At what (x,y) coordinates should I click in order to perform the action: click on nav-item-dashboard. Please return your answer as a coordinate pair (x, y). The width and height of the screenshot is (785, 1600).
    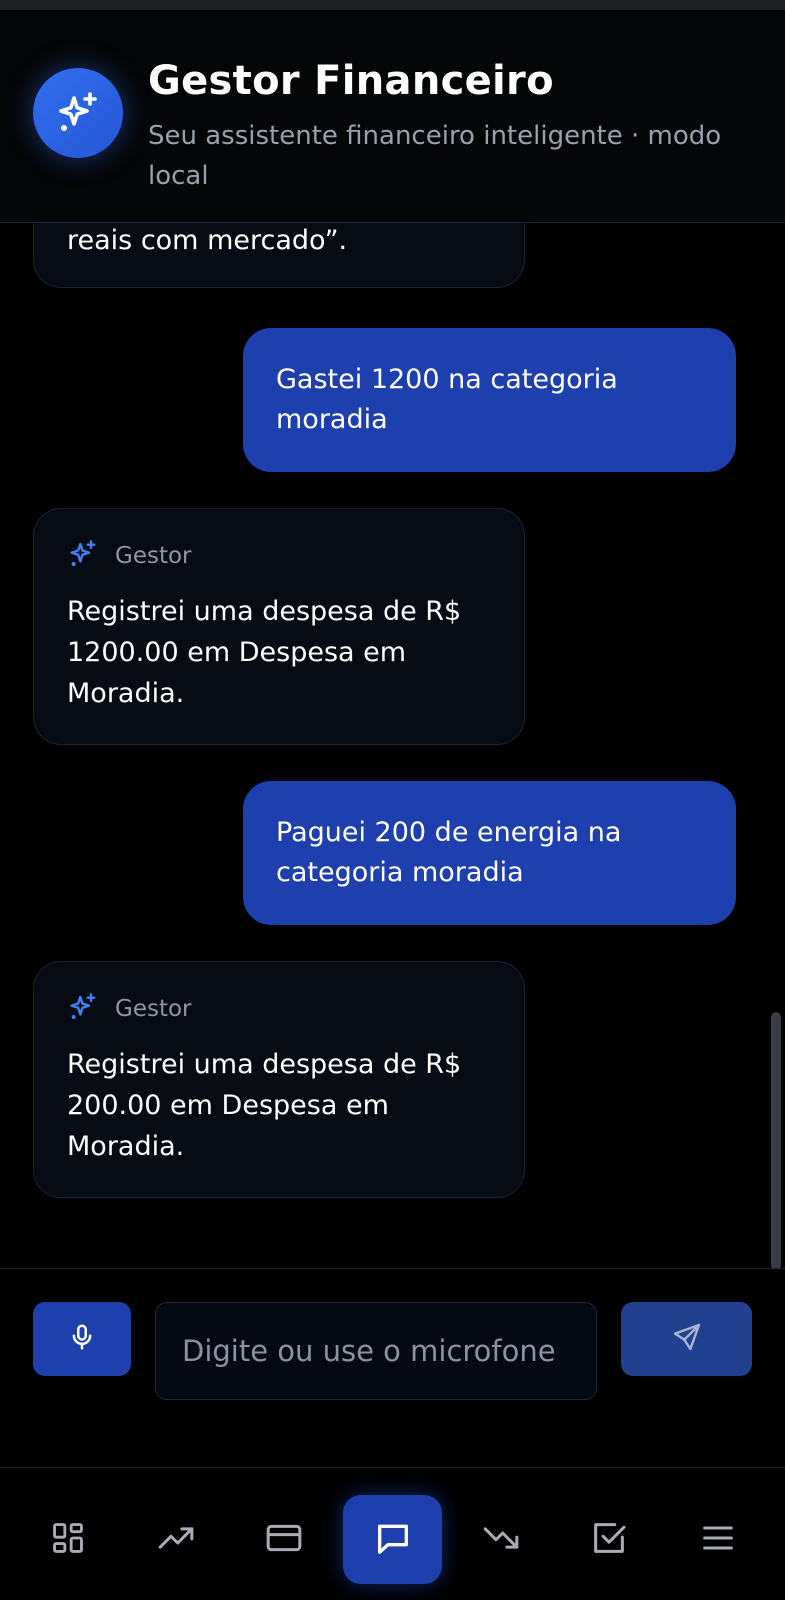
    Looking at the image, I should click on (67, 1539).